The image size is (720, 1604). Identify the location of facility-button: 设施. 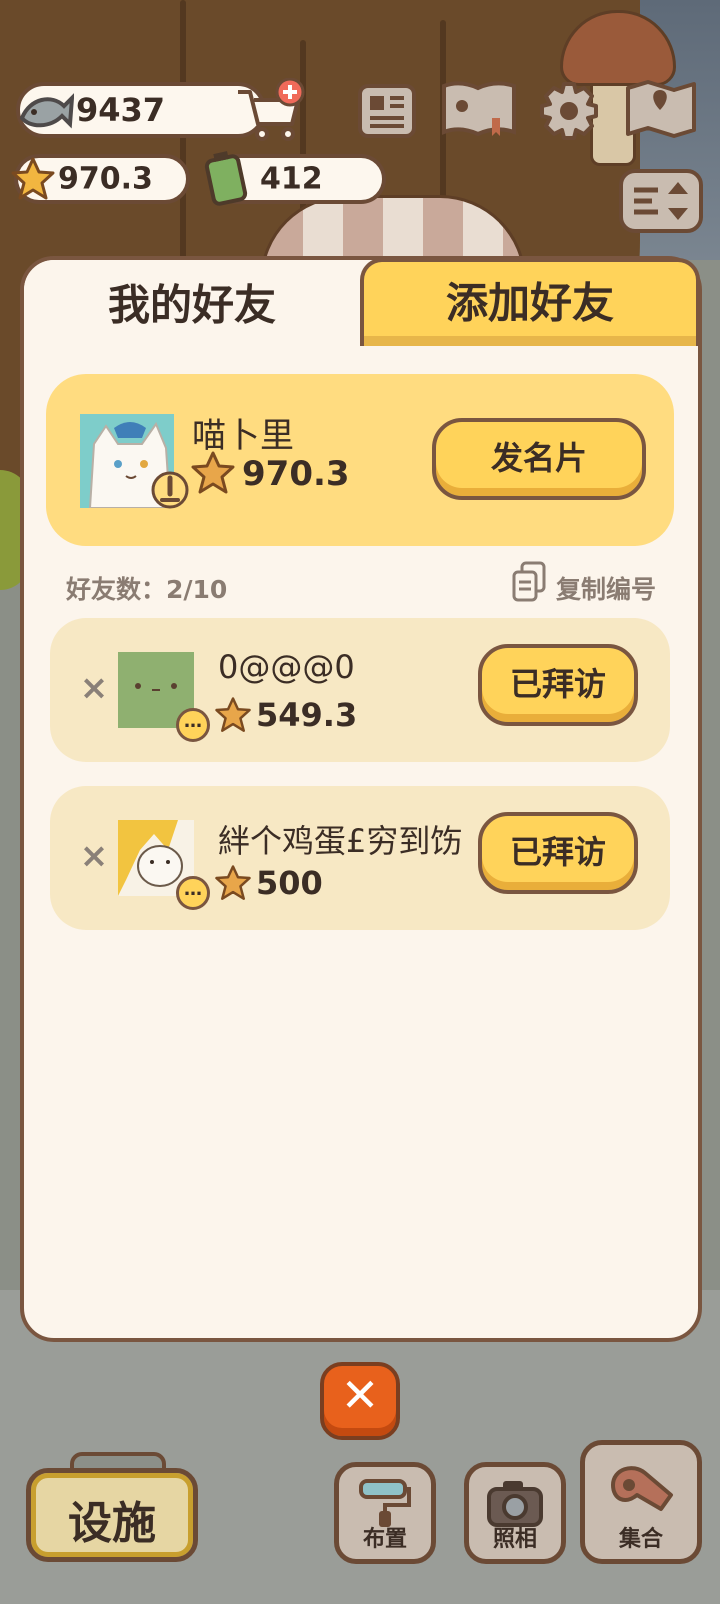
(112, 1515).